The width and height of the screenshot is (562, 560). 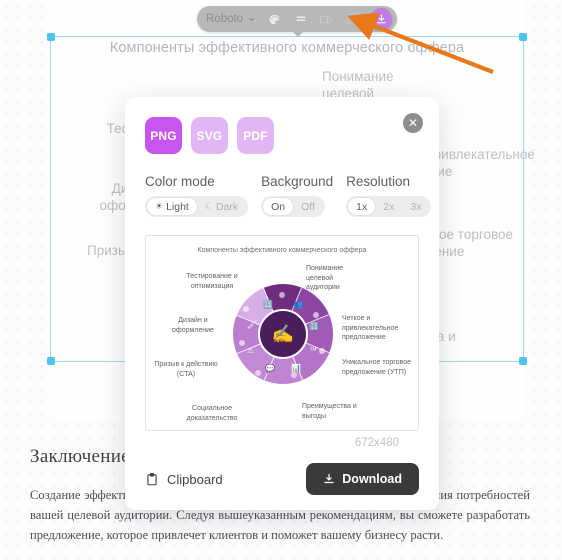 I want to click on copy-to-clipboard-button: Clipboard, so click(x=184, y=479).